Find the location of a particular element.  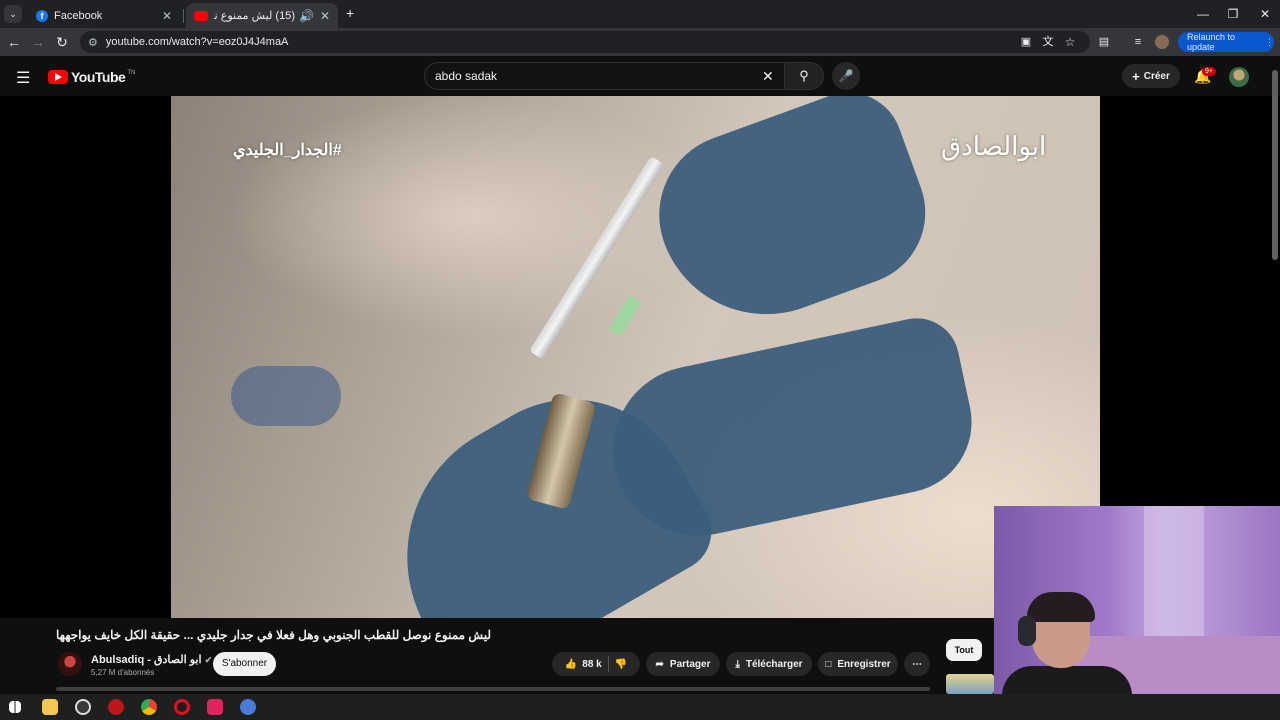

subscribe-button: S'abonner is located at coordinates (244, 664).